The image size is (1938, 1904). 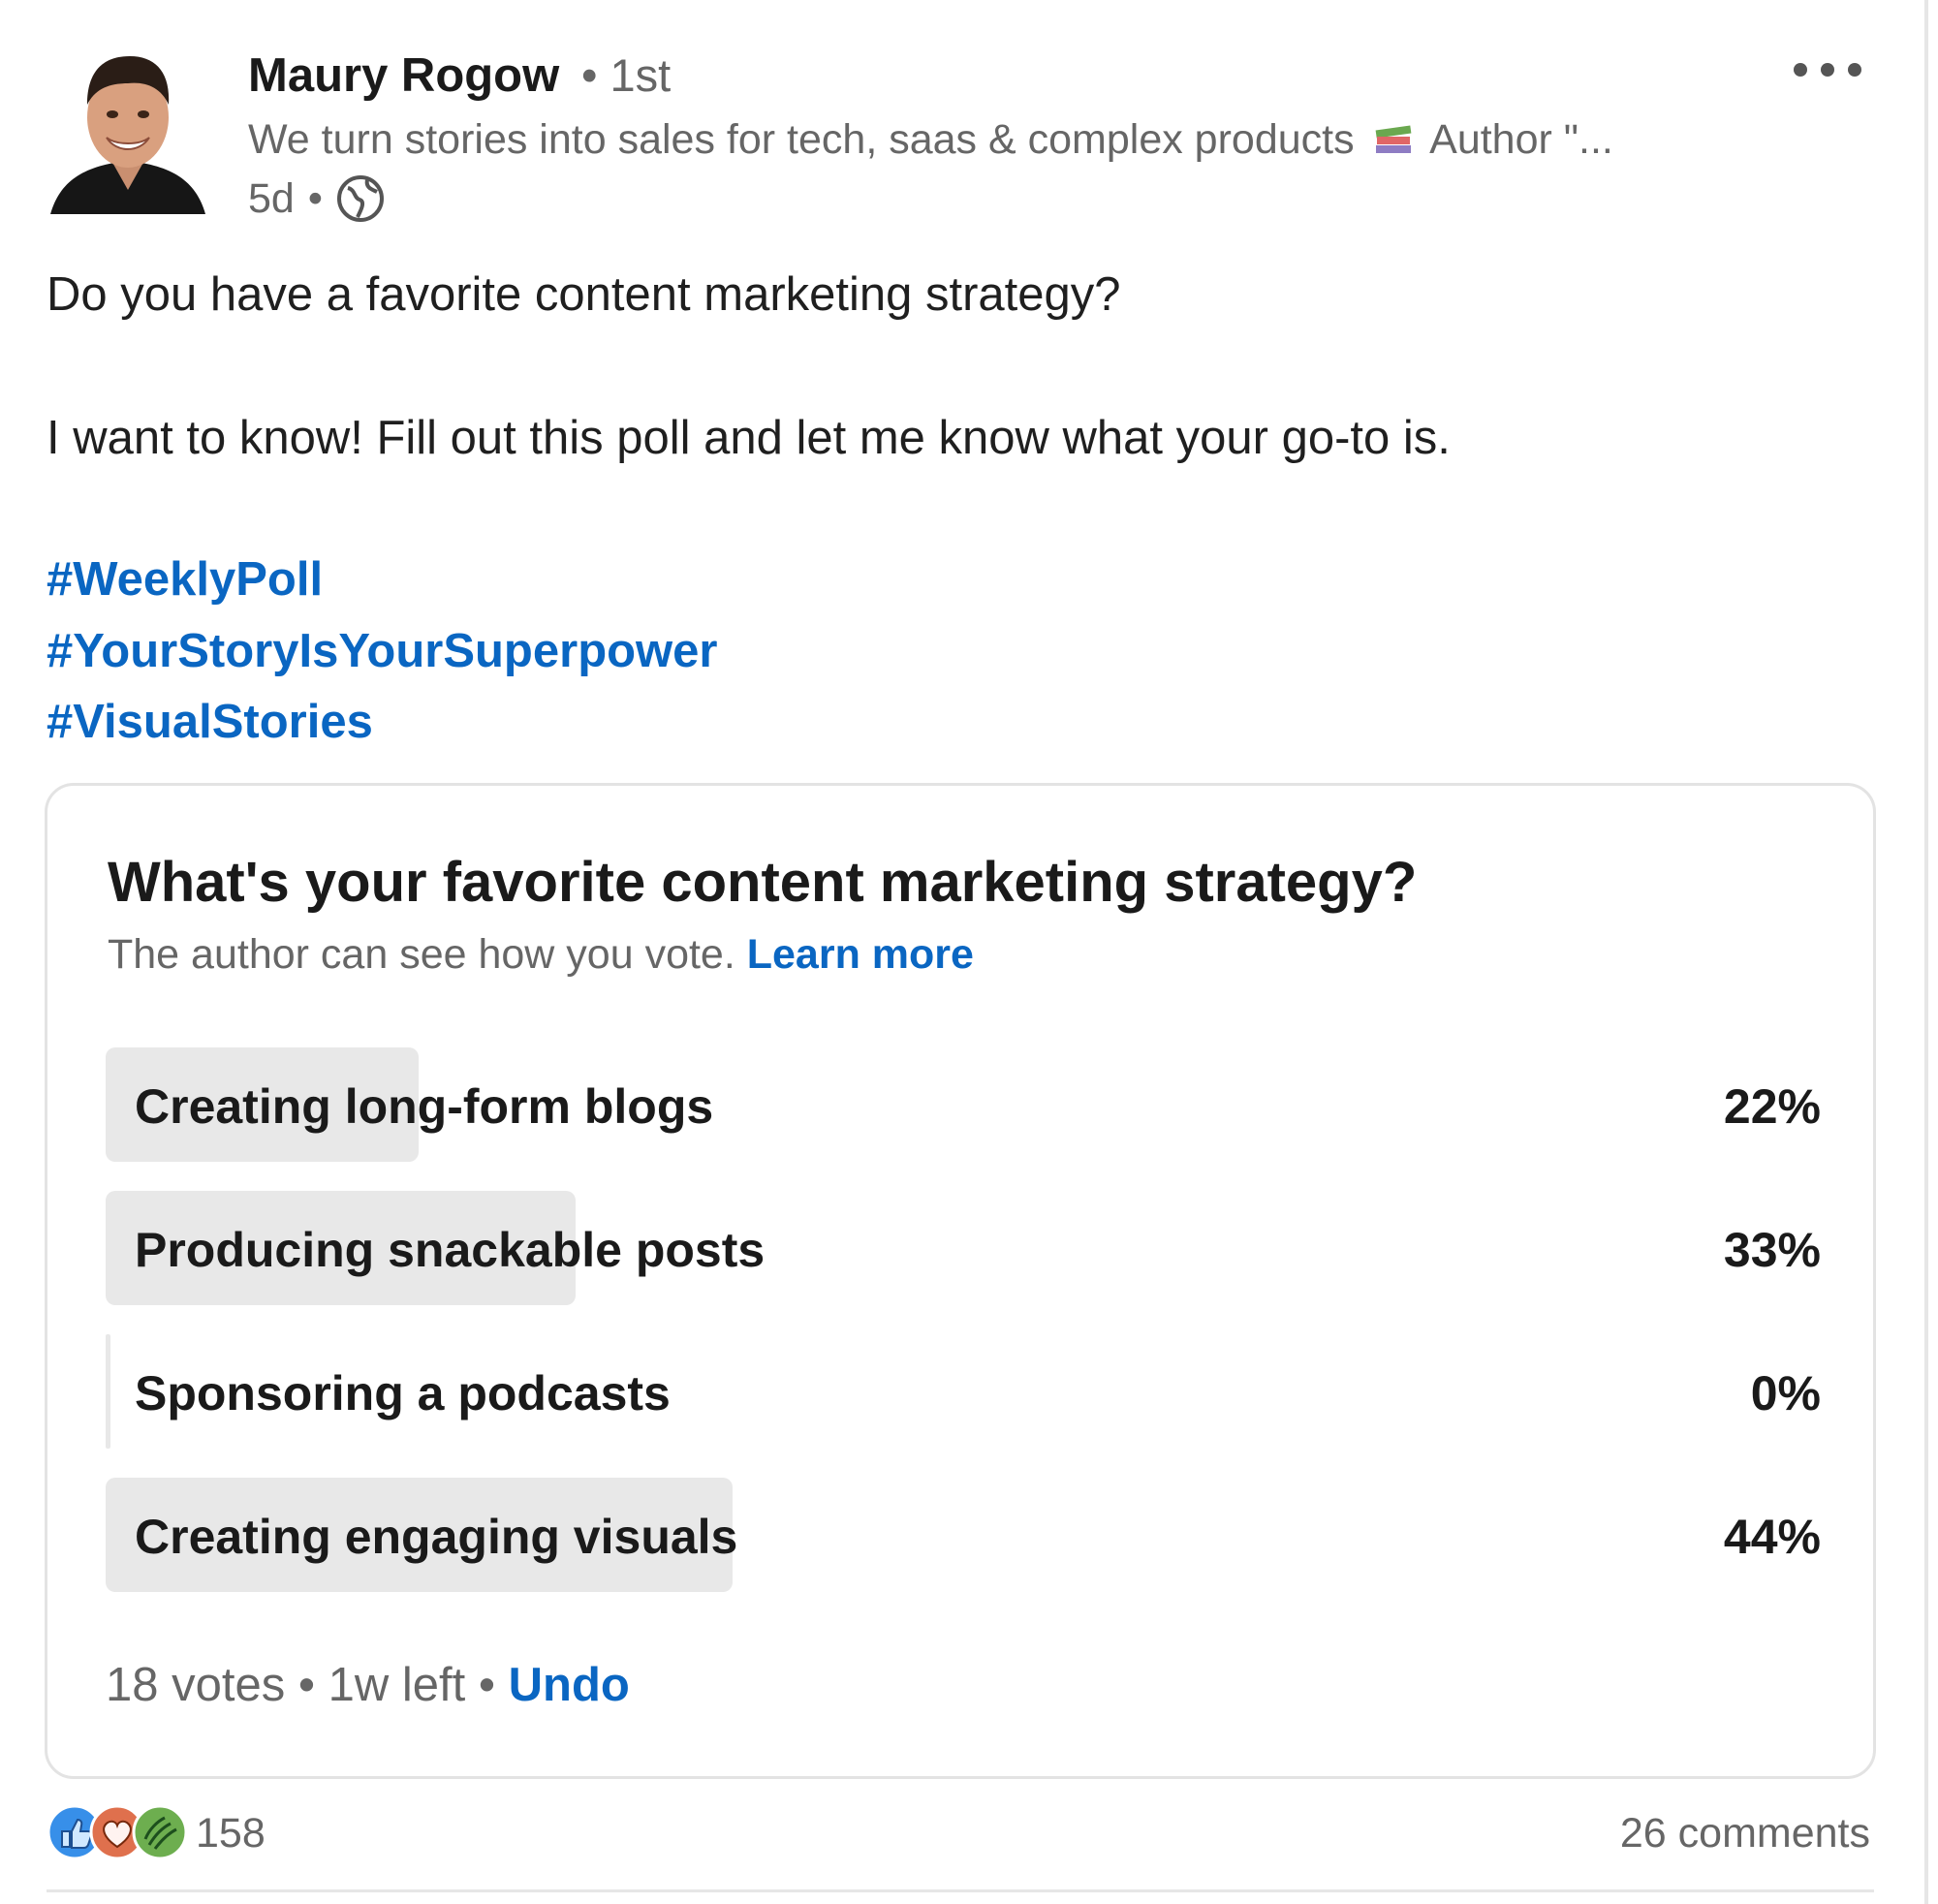 I want to click on connection-degree: • 1st, so click(x=626, y=75).